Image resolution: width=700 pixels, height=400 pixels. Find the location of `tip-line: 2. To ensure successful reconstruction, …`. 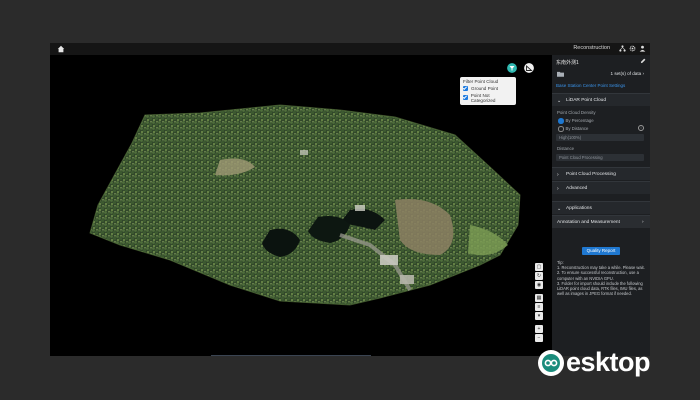

tip-line: 2. To ensure successful reconstruction, … is located at coordinates (598, 275).